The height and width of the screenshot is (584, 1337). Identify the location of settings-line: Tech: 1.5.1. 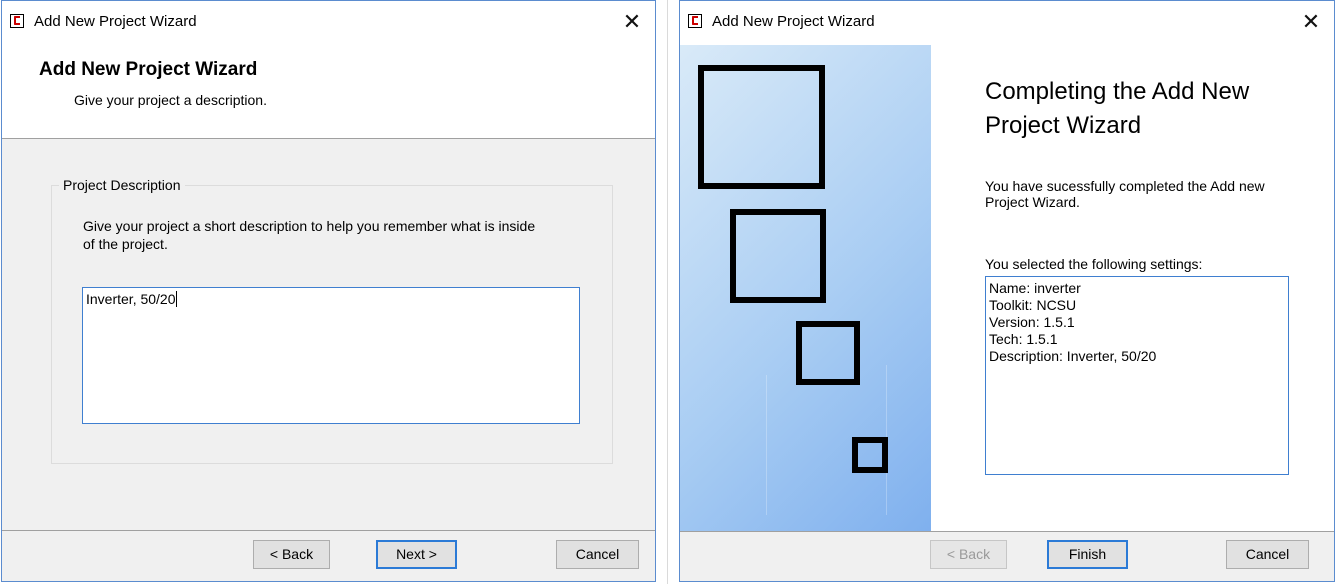
(1023, 339).